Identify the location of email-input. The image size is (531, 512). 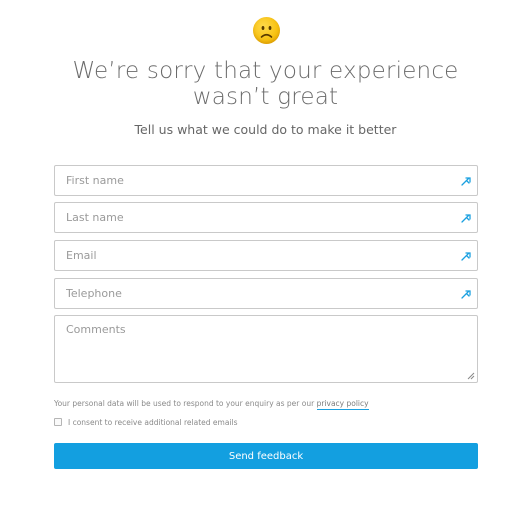
(266, 255).